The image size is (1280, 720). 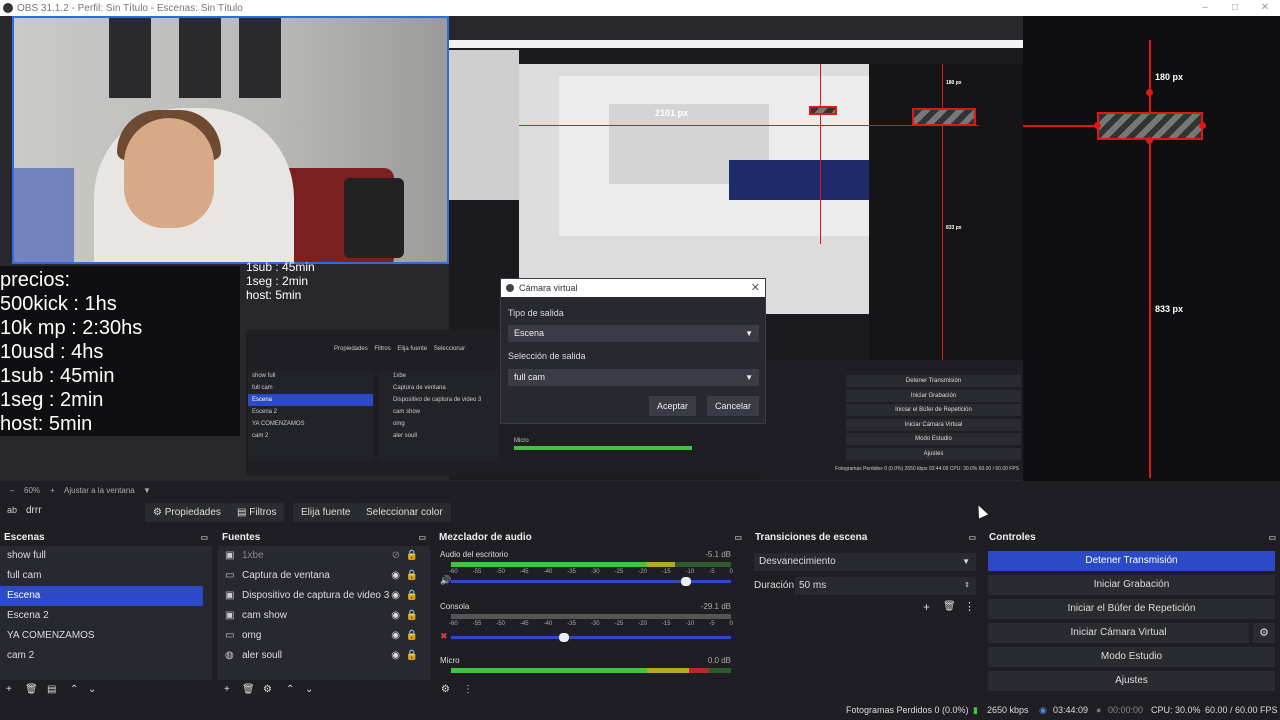 What do you see at coordinates (633, 377) in the screenshot?
I see `output-selection-select: full cam ▼` at bounding box center [633, 377].